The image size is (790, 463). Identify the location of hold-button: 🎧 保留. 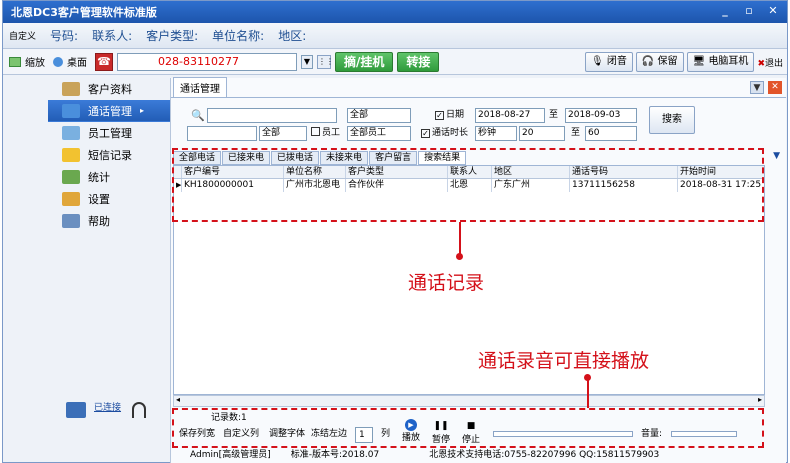
(659, 62).